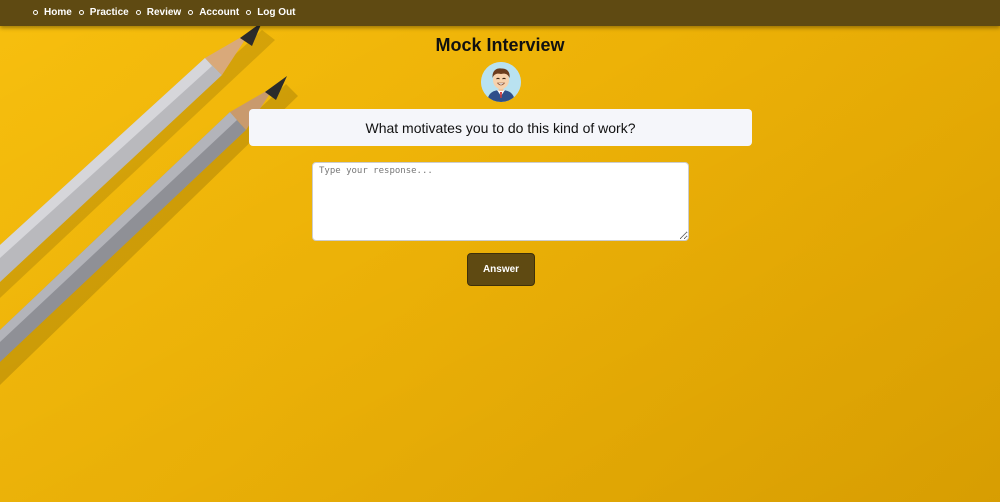 The width and height of the screenshot is (1000, 502). I want to click on page-title: Mock Interview, so click(500, 45).